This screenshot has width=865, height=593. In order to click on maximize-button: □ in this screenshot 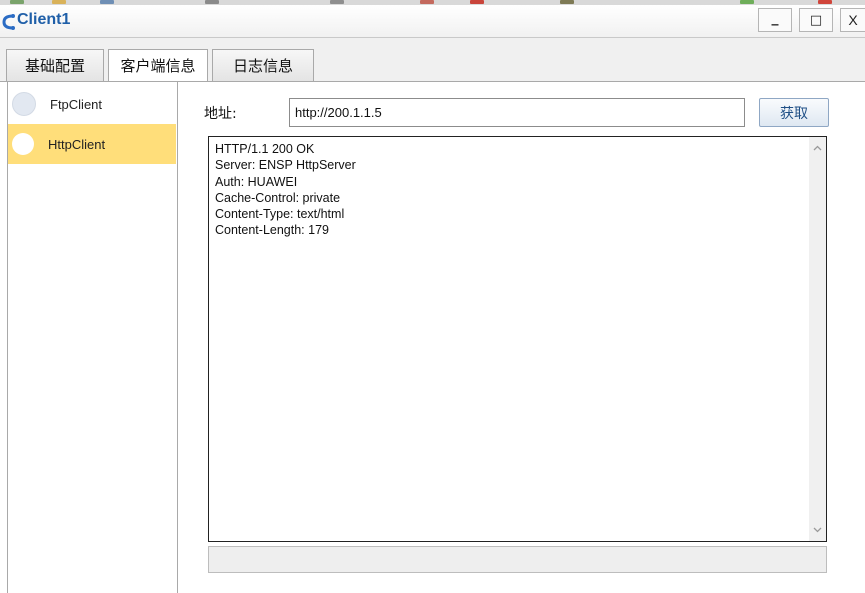, I will do `click(816, 20)`.